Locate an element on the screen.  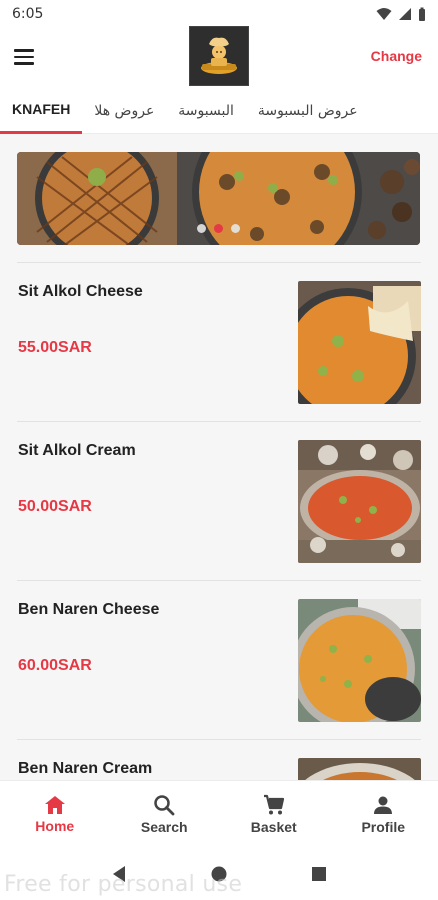
tab-basbousa-offers: عروض البسبوسة is located at coordinates (308, 111).